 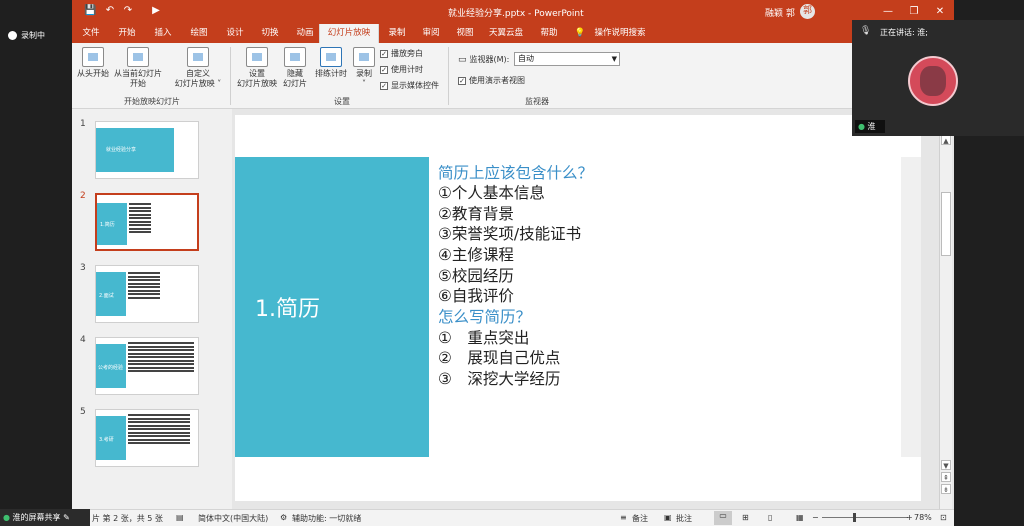 I want to click on record-slide-icon, so click(x=364, y=57).